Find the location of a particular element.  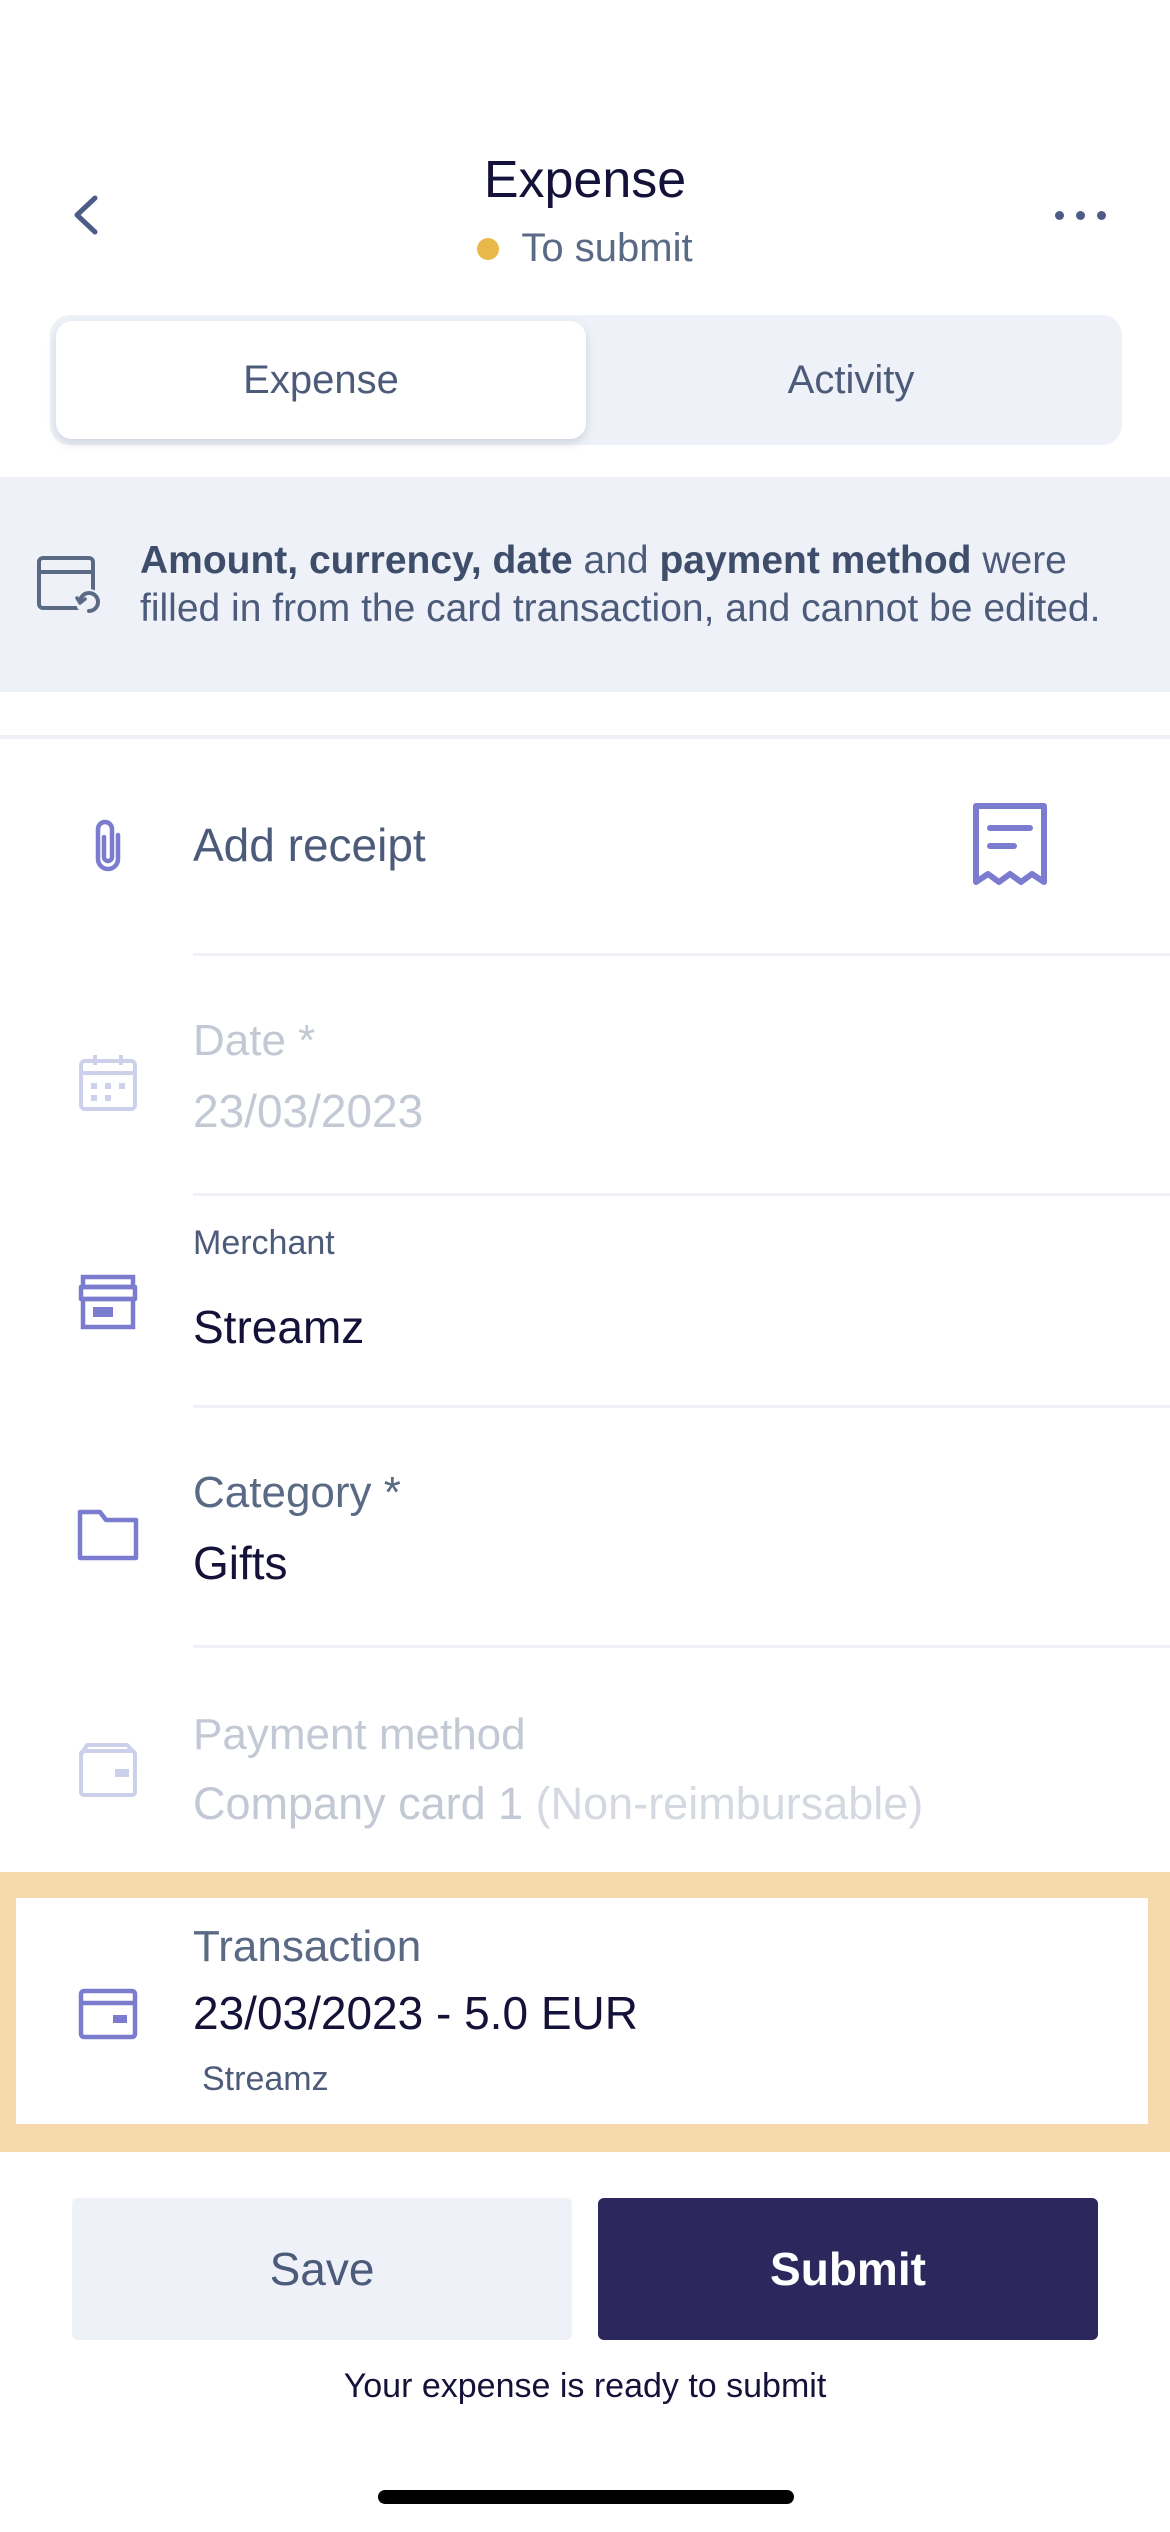

home-indicator is located at coordinates (586, 2497).